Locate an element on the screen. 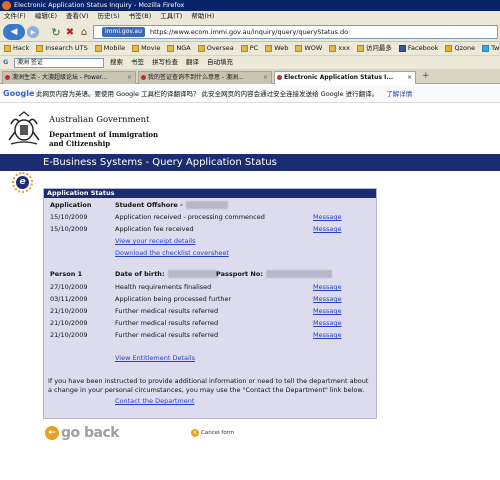  menu-history: 历史(S) is located at coordinates (109, 16).